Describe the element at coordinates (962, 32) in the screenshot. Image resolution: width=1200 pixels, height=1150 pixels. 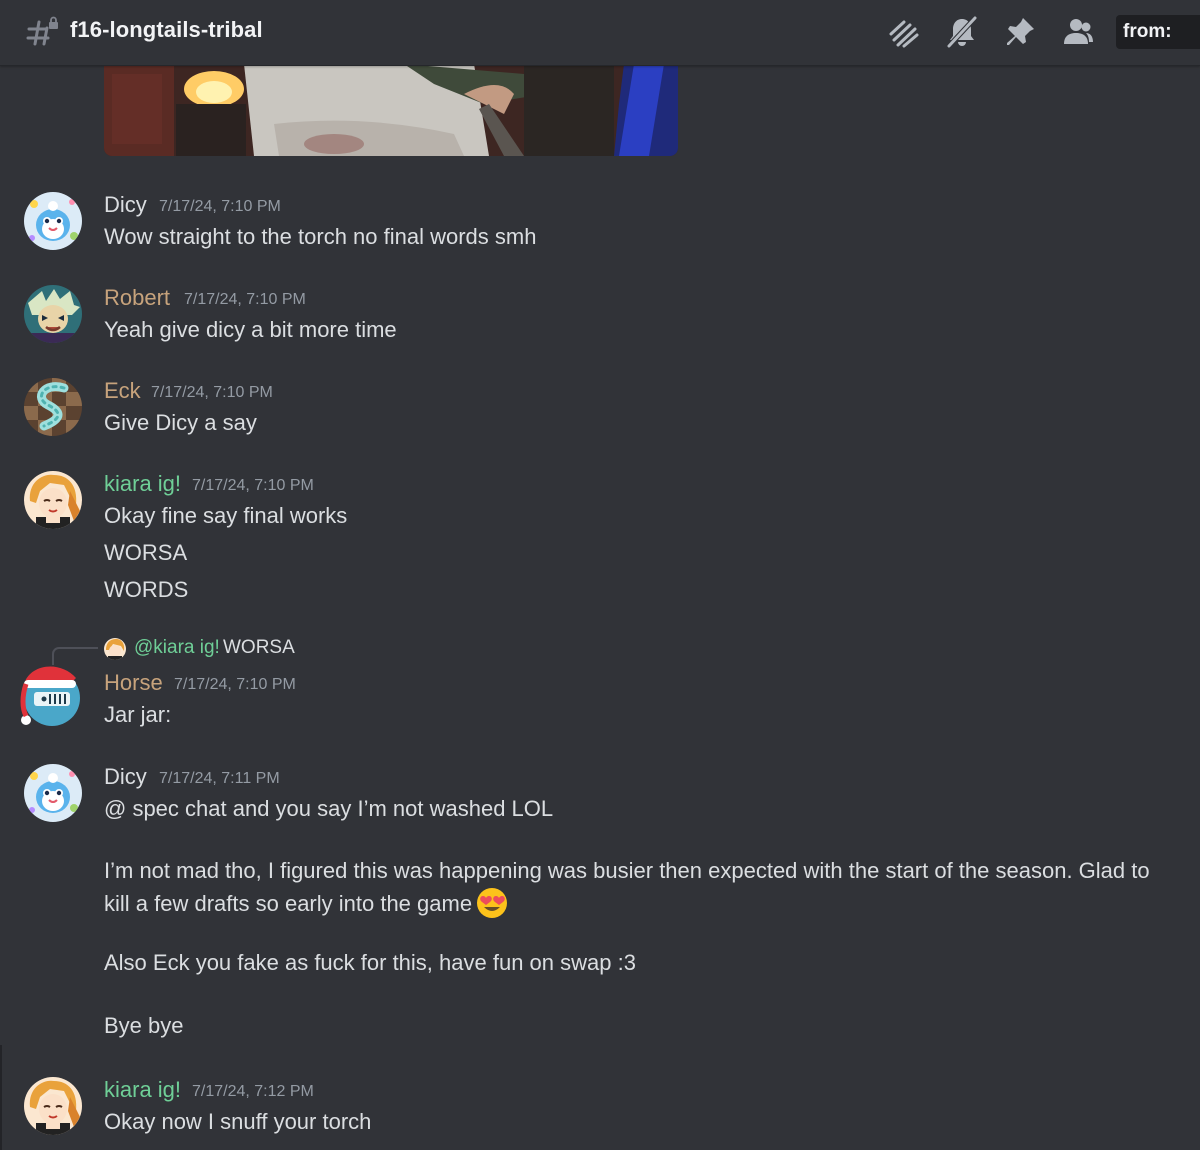
I see `mute-bell-icon` at that location.